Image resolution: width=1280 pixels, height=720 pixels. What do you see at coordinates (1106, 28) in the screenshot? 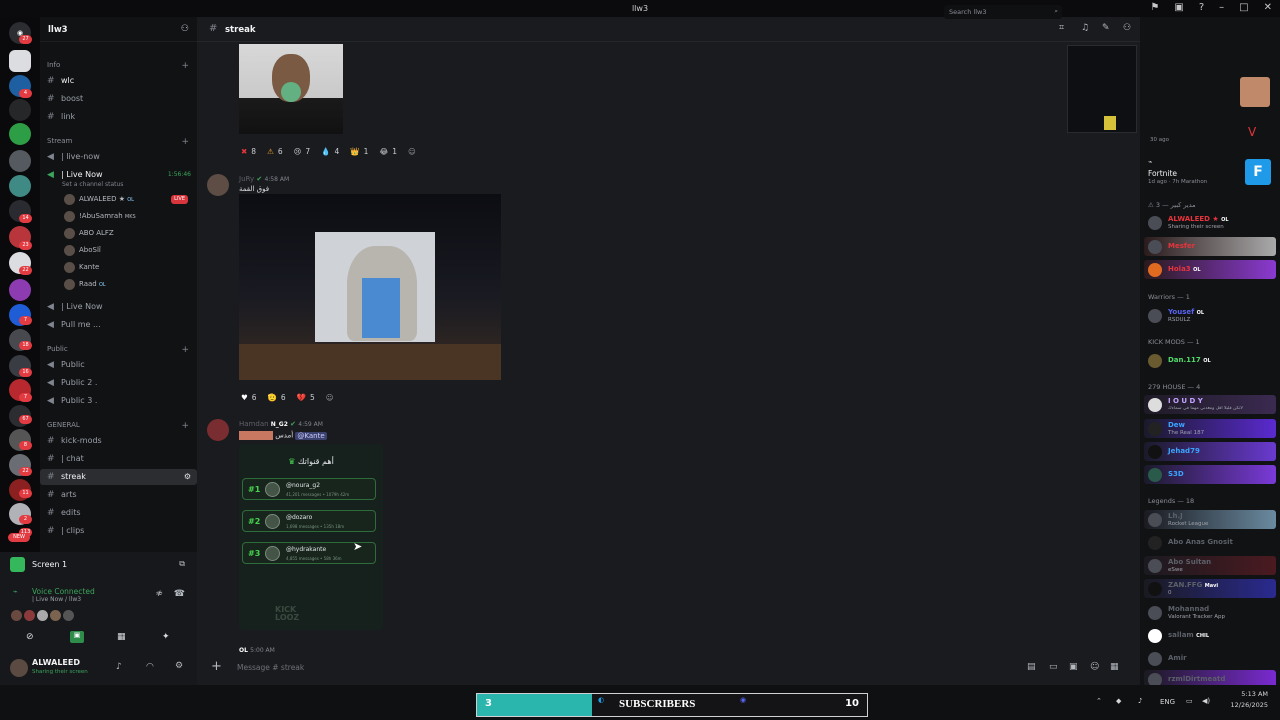
I see `pin-icon: ✎` at bounding box center [1106, 28].